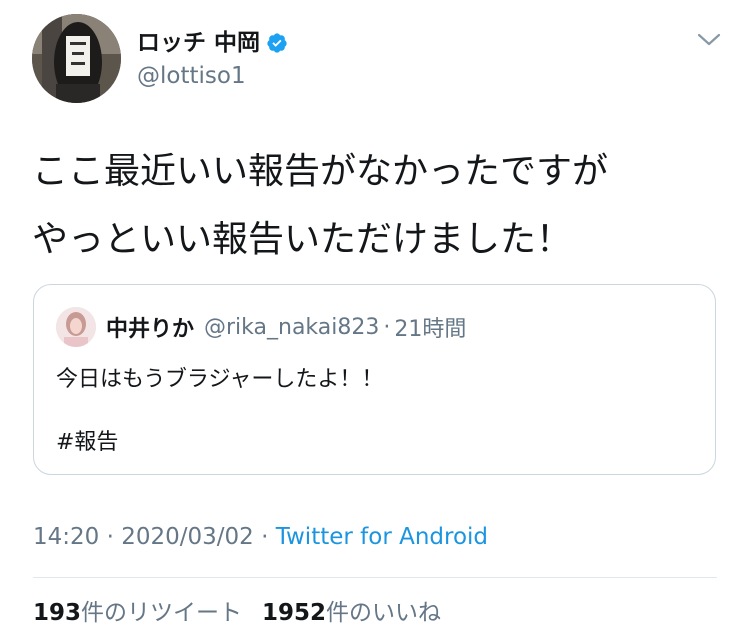  I want to click on chevron-down-icon, so click(709, 40).